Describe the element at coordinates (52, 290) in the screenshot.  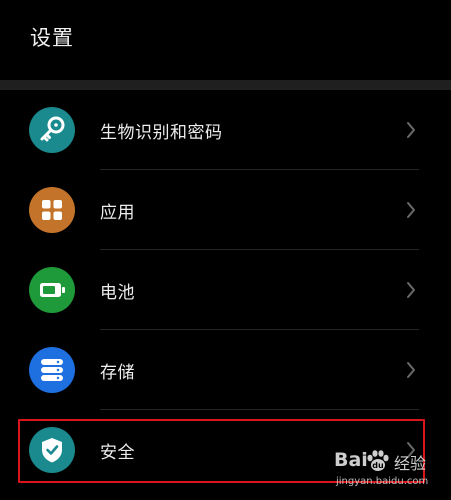
I see `battery-icon` at that location.